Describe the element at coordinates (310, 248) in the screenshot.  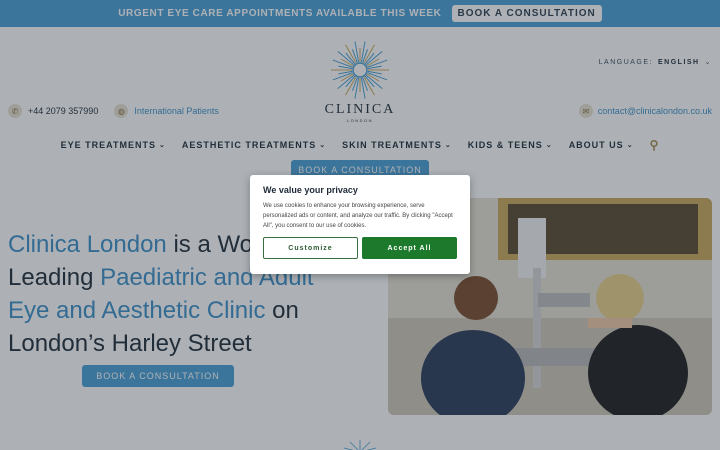
I see `customize-button: Customize` at that location.